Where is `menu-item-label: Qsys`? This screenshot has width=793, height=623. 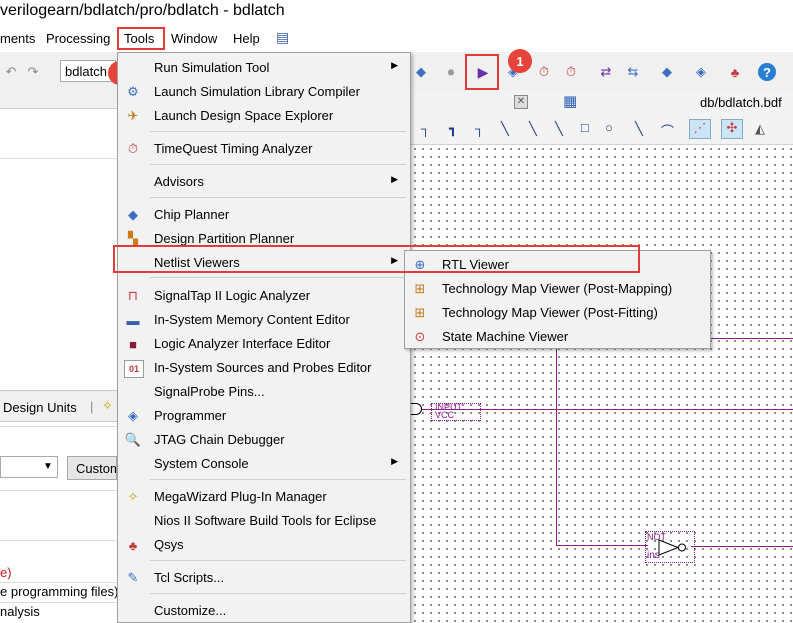 menu-item-label: Qsys is located at coordinates (169, 544).